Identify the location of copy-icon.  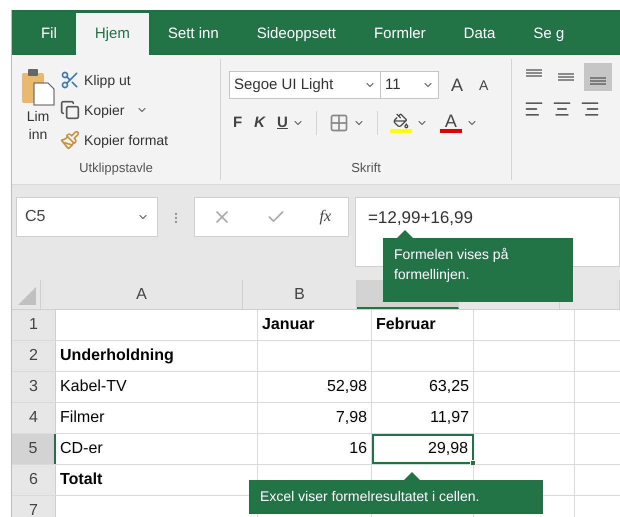
(70, 110).